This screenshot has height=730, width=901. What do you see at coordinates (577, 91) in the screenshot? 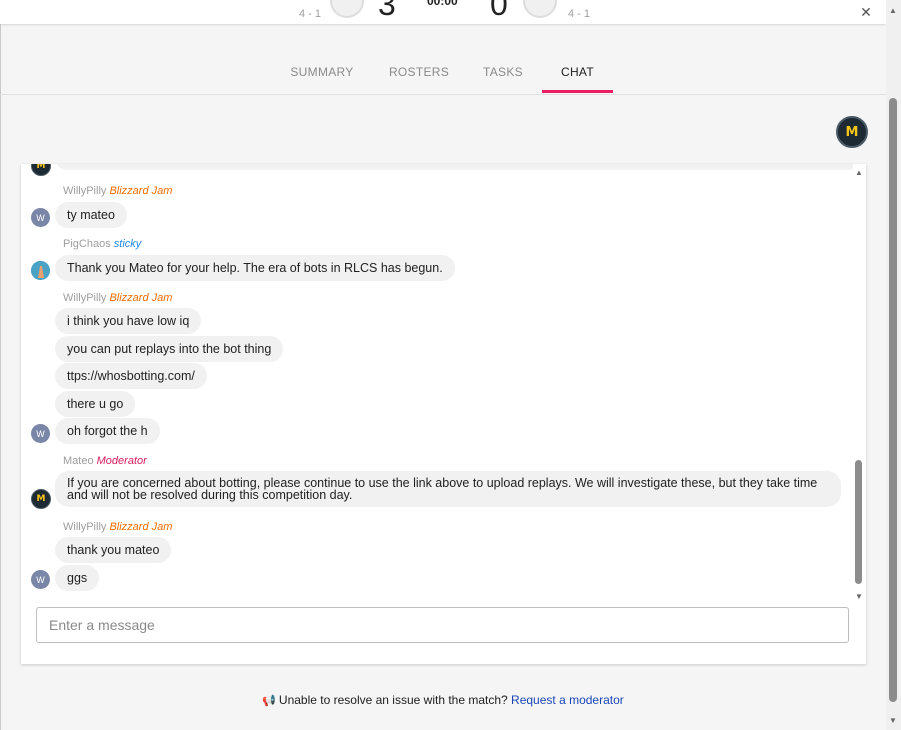
I see `active-tab-indicator` at bounding box center [577, 91].